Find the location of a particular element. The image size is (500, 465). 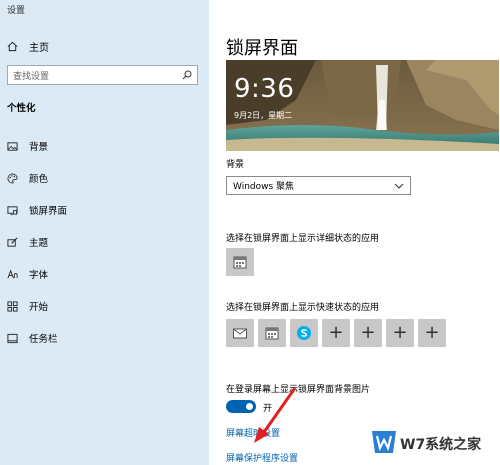

sidebar-item-start: 开始 is located at coordinates (27, 306).